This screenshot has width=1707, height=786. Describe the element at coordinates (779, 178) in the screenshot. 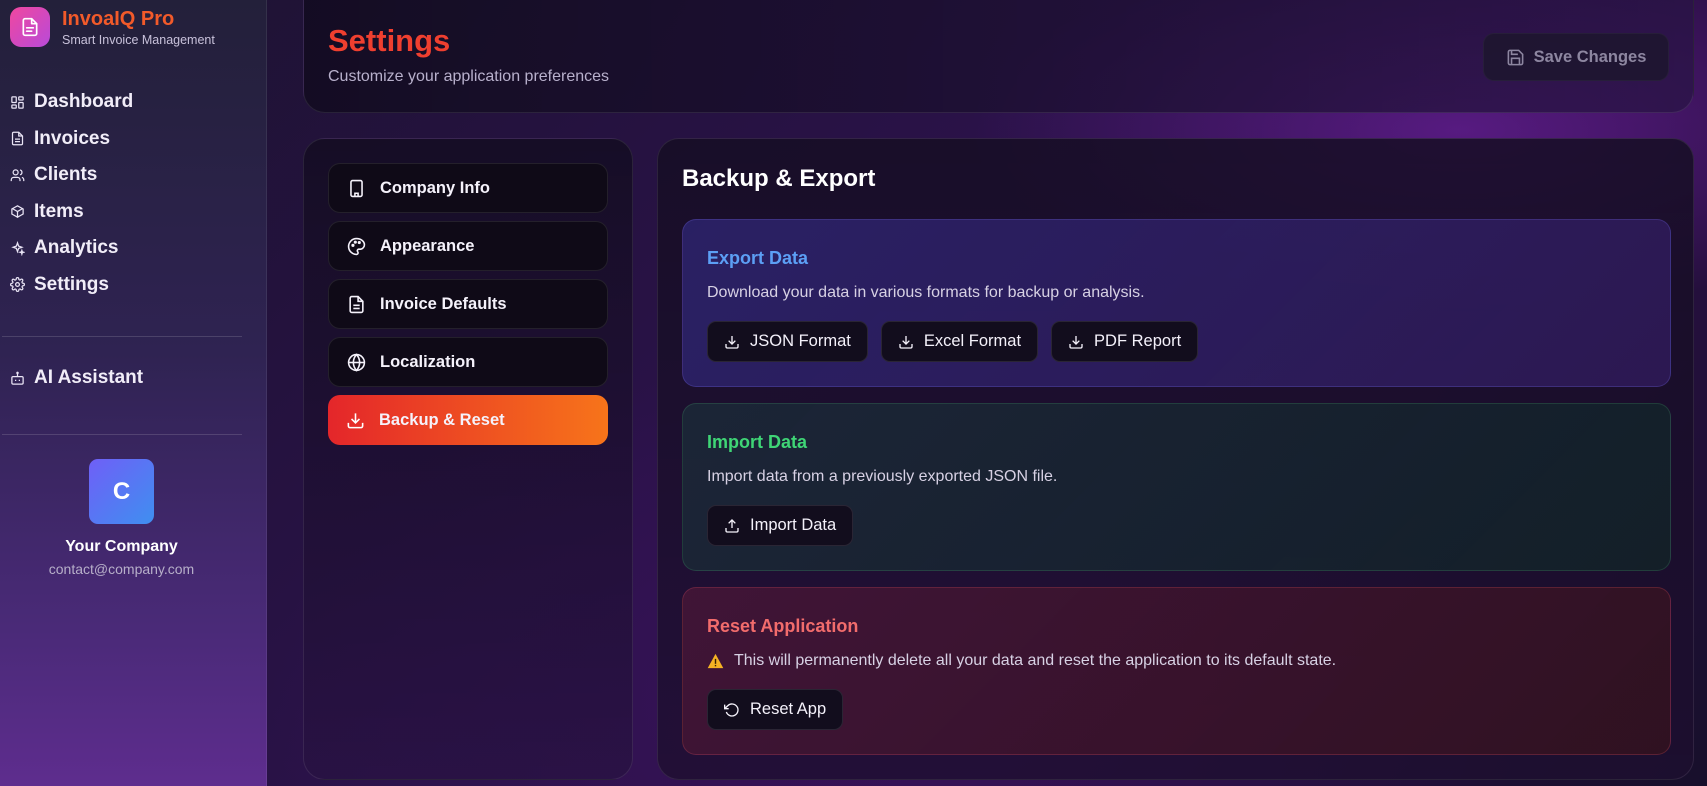

I see `content-title: Backup & Export` at that location.